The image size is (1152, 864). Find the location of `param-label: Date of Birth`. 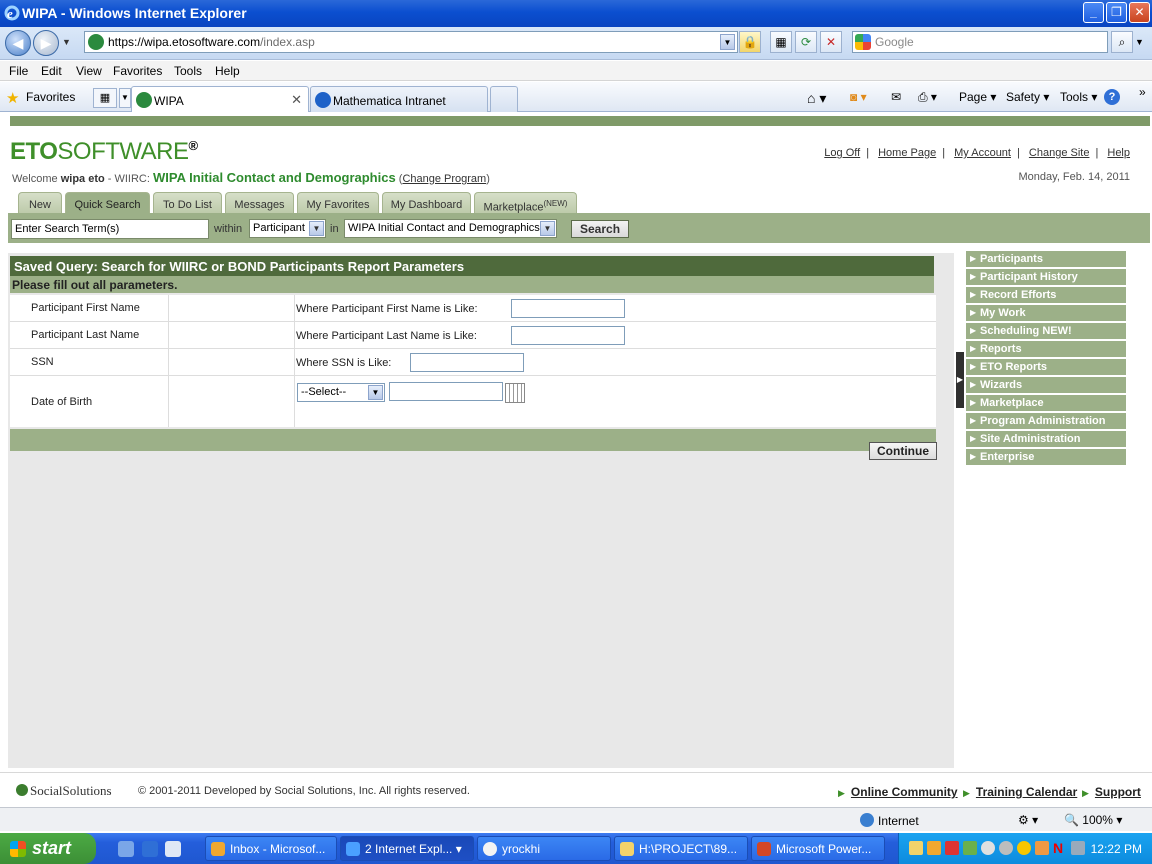

param-label: Date of Birth is located at coordinates (62, 402).